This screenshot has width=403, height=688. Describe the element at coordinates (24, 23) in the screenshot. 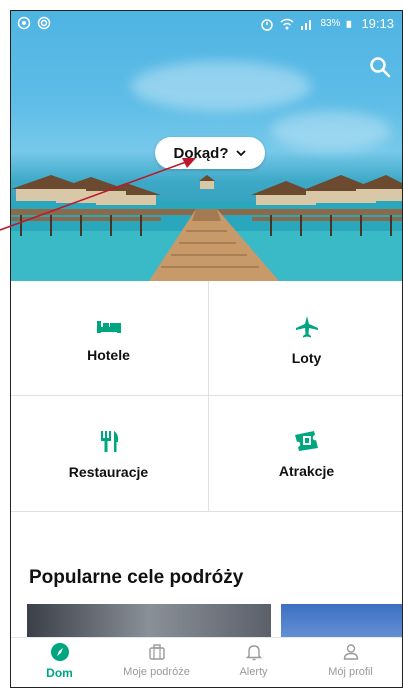

I see `whatsapp-icon` at that location.